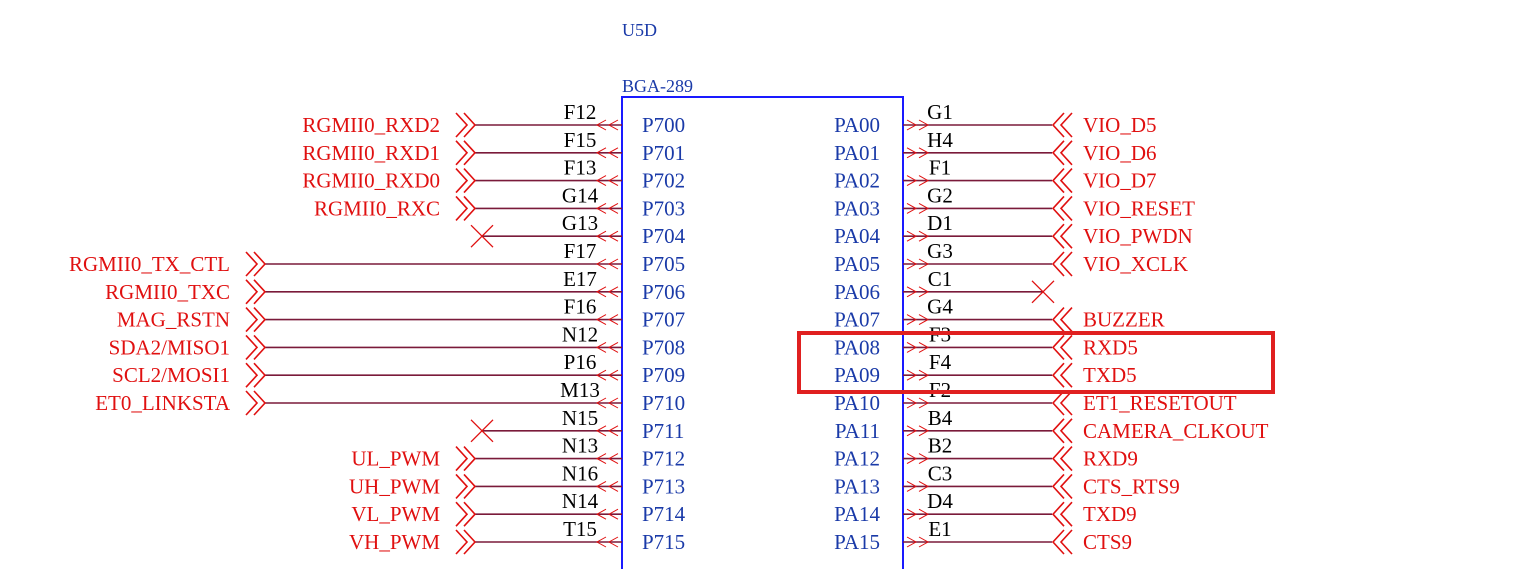 The image size is (1538, 569). What do you see at coordinates (371, 125) in the screenshot?
I see `net-label: RGMII0_RXD2` at bounding box center [371, 125].